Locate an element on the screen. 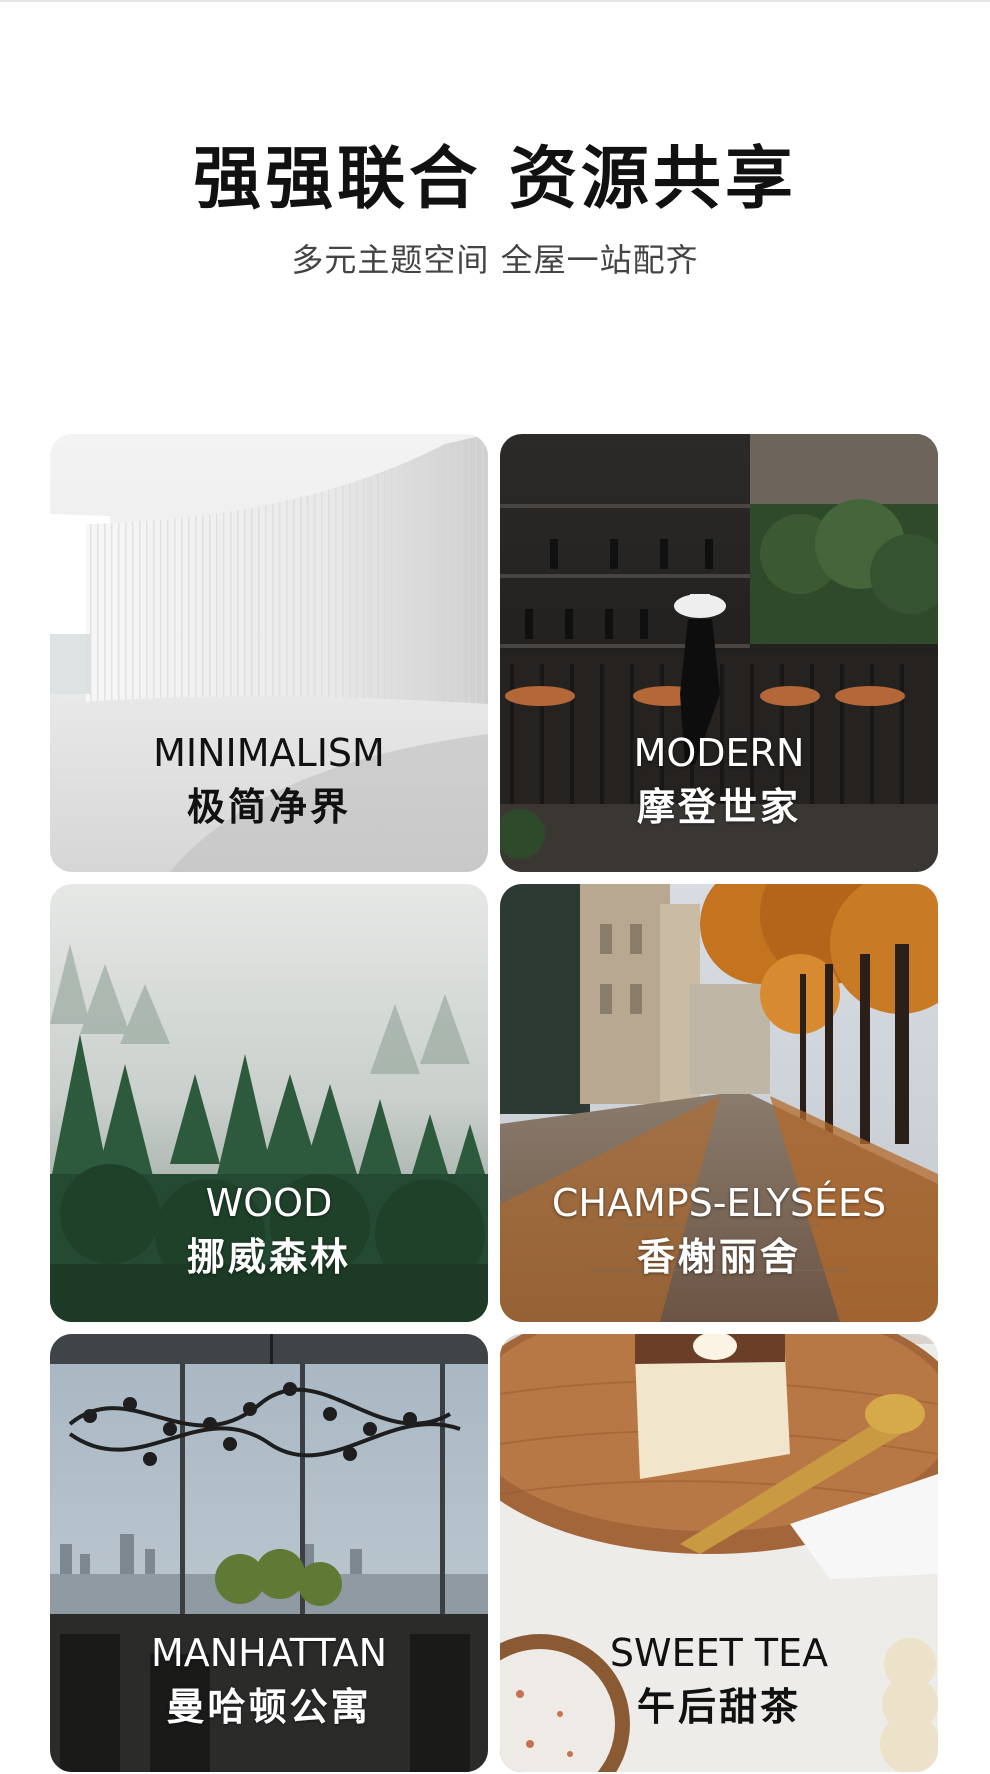  theme-card-modern: MODERN 摩登世家 is located at coordinates (719, 653).